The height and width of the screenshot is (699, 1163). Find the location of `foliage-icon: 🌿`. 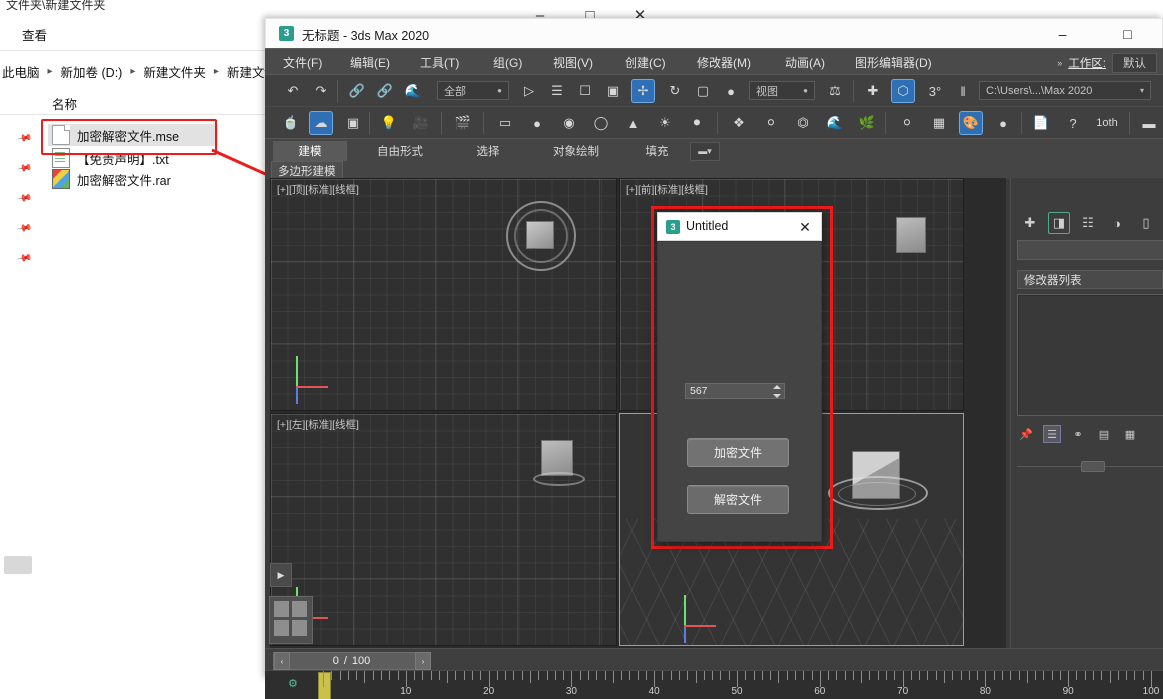

foliage-icon: 🌿 is located at coordinates (867, 123).